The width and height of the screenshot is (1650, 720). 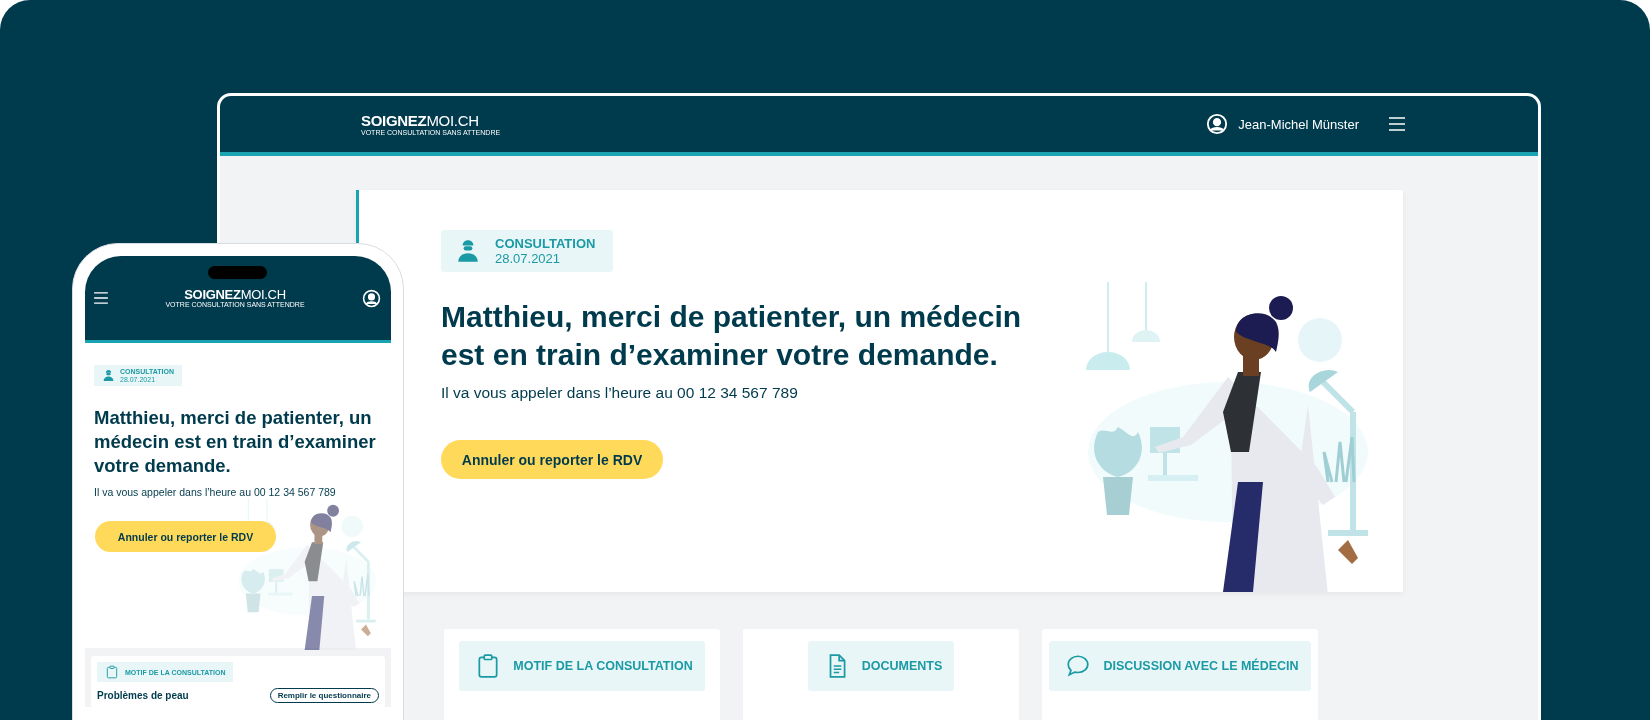 What do you see at coordinates (603, 666) in the screenshot?
I see `section-title: MOTIF DE LA CONSULTATION` at bounding box center [603, 666].